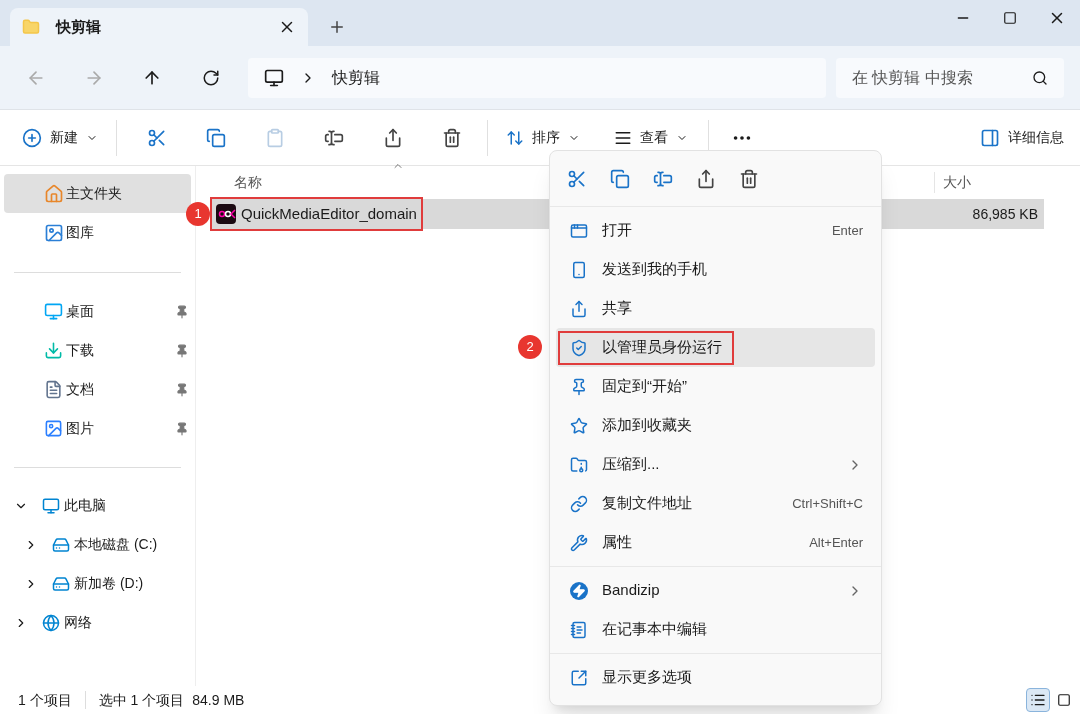 The height and width of the screenshot is (714, 1080). I want to click on menu-shortcut: Ctrl+Shift+C, so click(827, 503).